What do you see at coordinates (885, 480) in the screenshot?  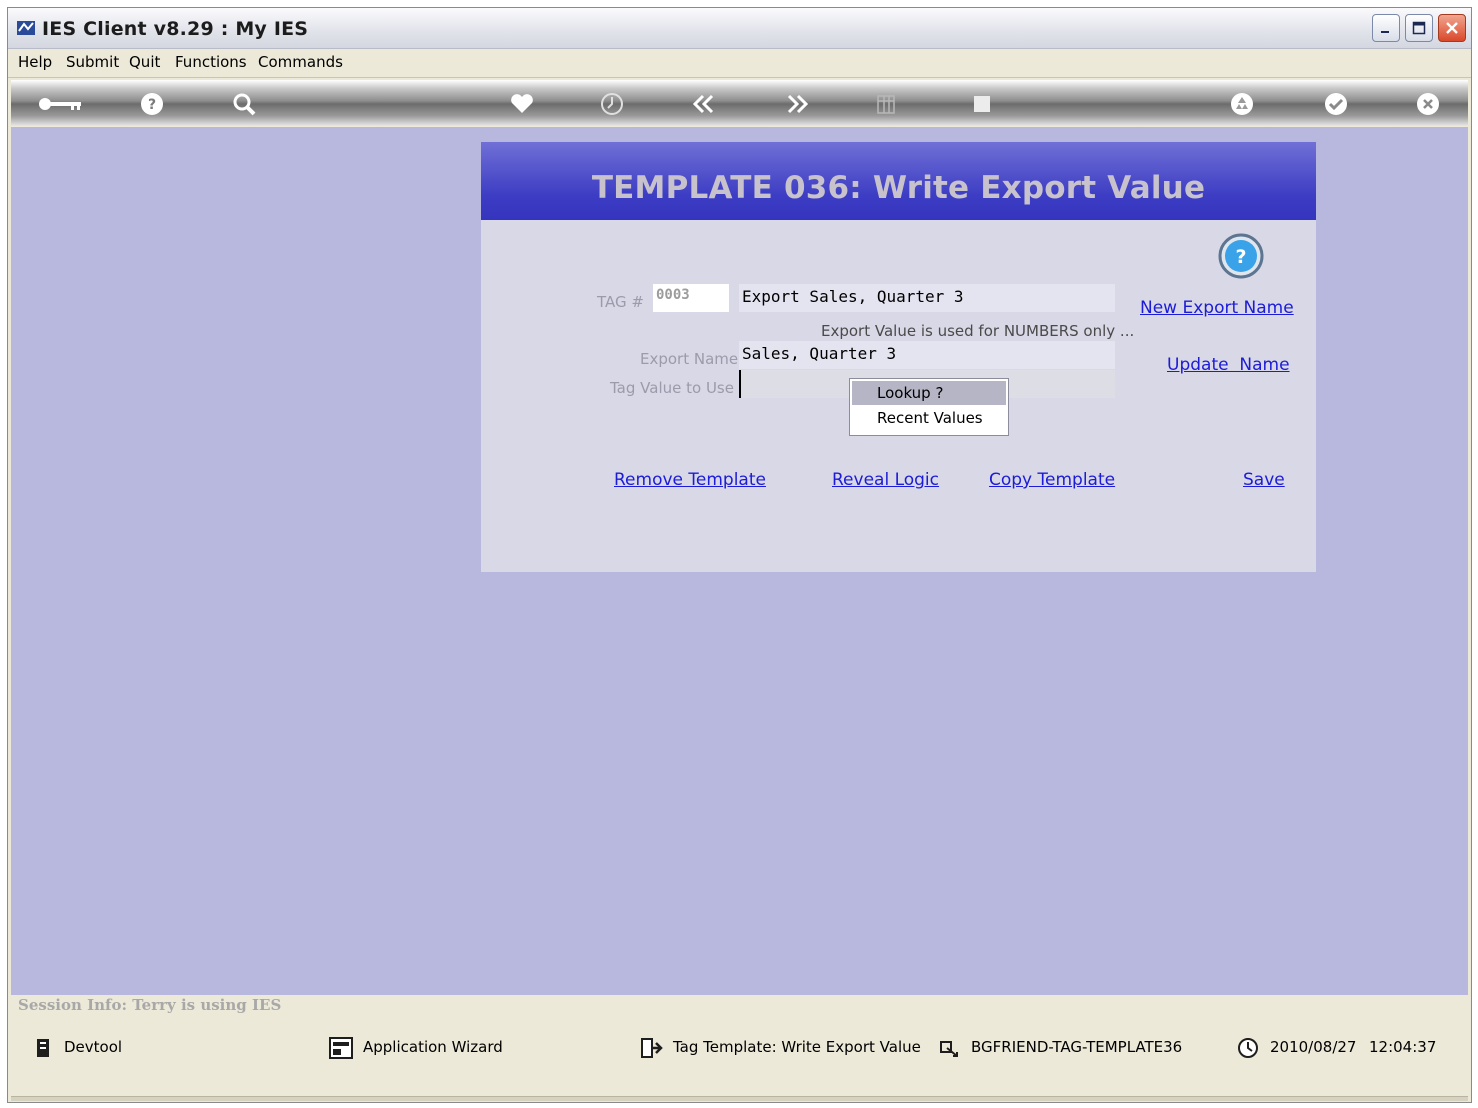 I see `reveal-logic-link: Reveal Logic` at bounding box center [885, 480].